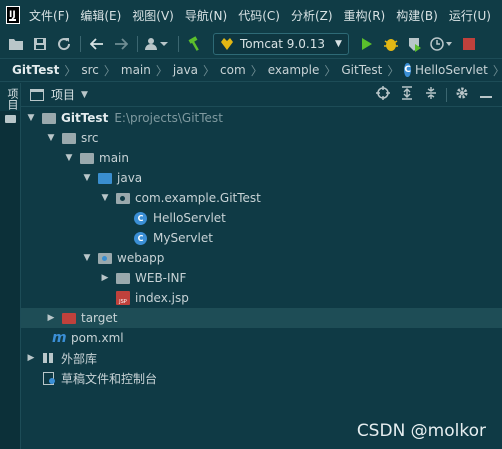 This screenshot has width=502, height=449. I want to click on tree-node-indexjsp: JSP index.jsp, so click(261, 298).